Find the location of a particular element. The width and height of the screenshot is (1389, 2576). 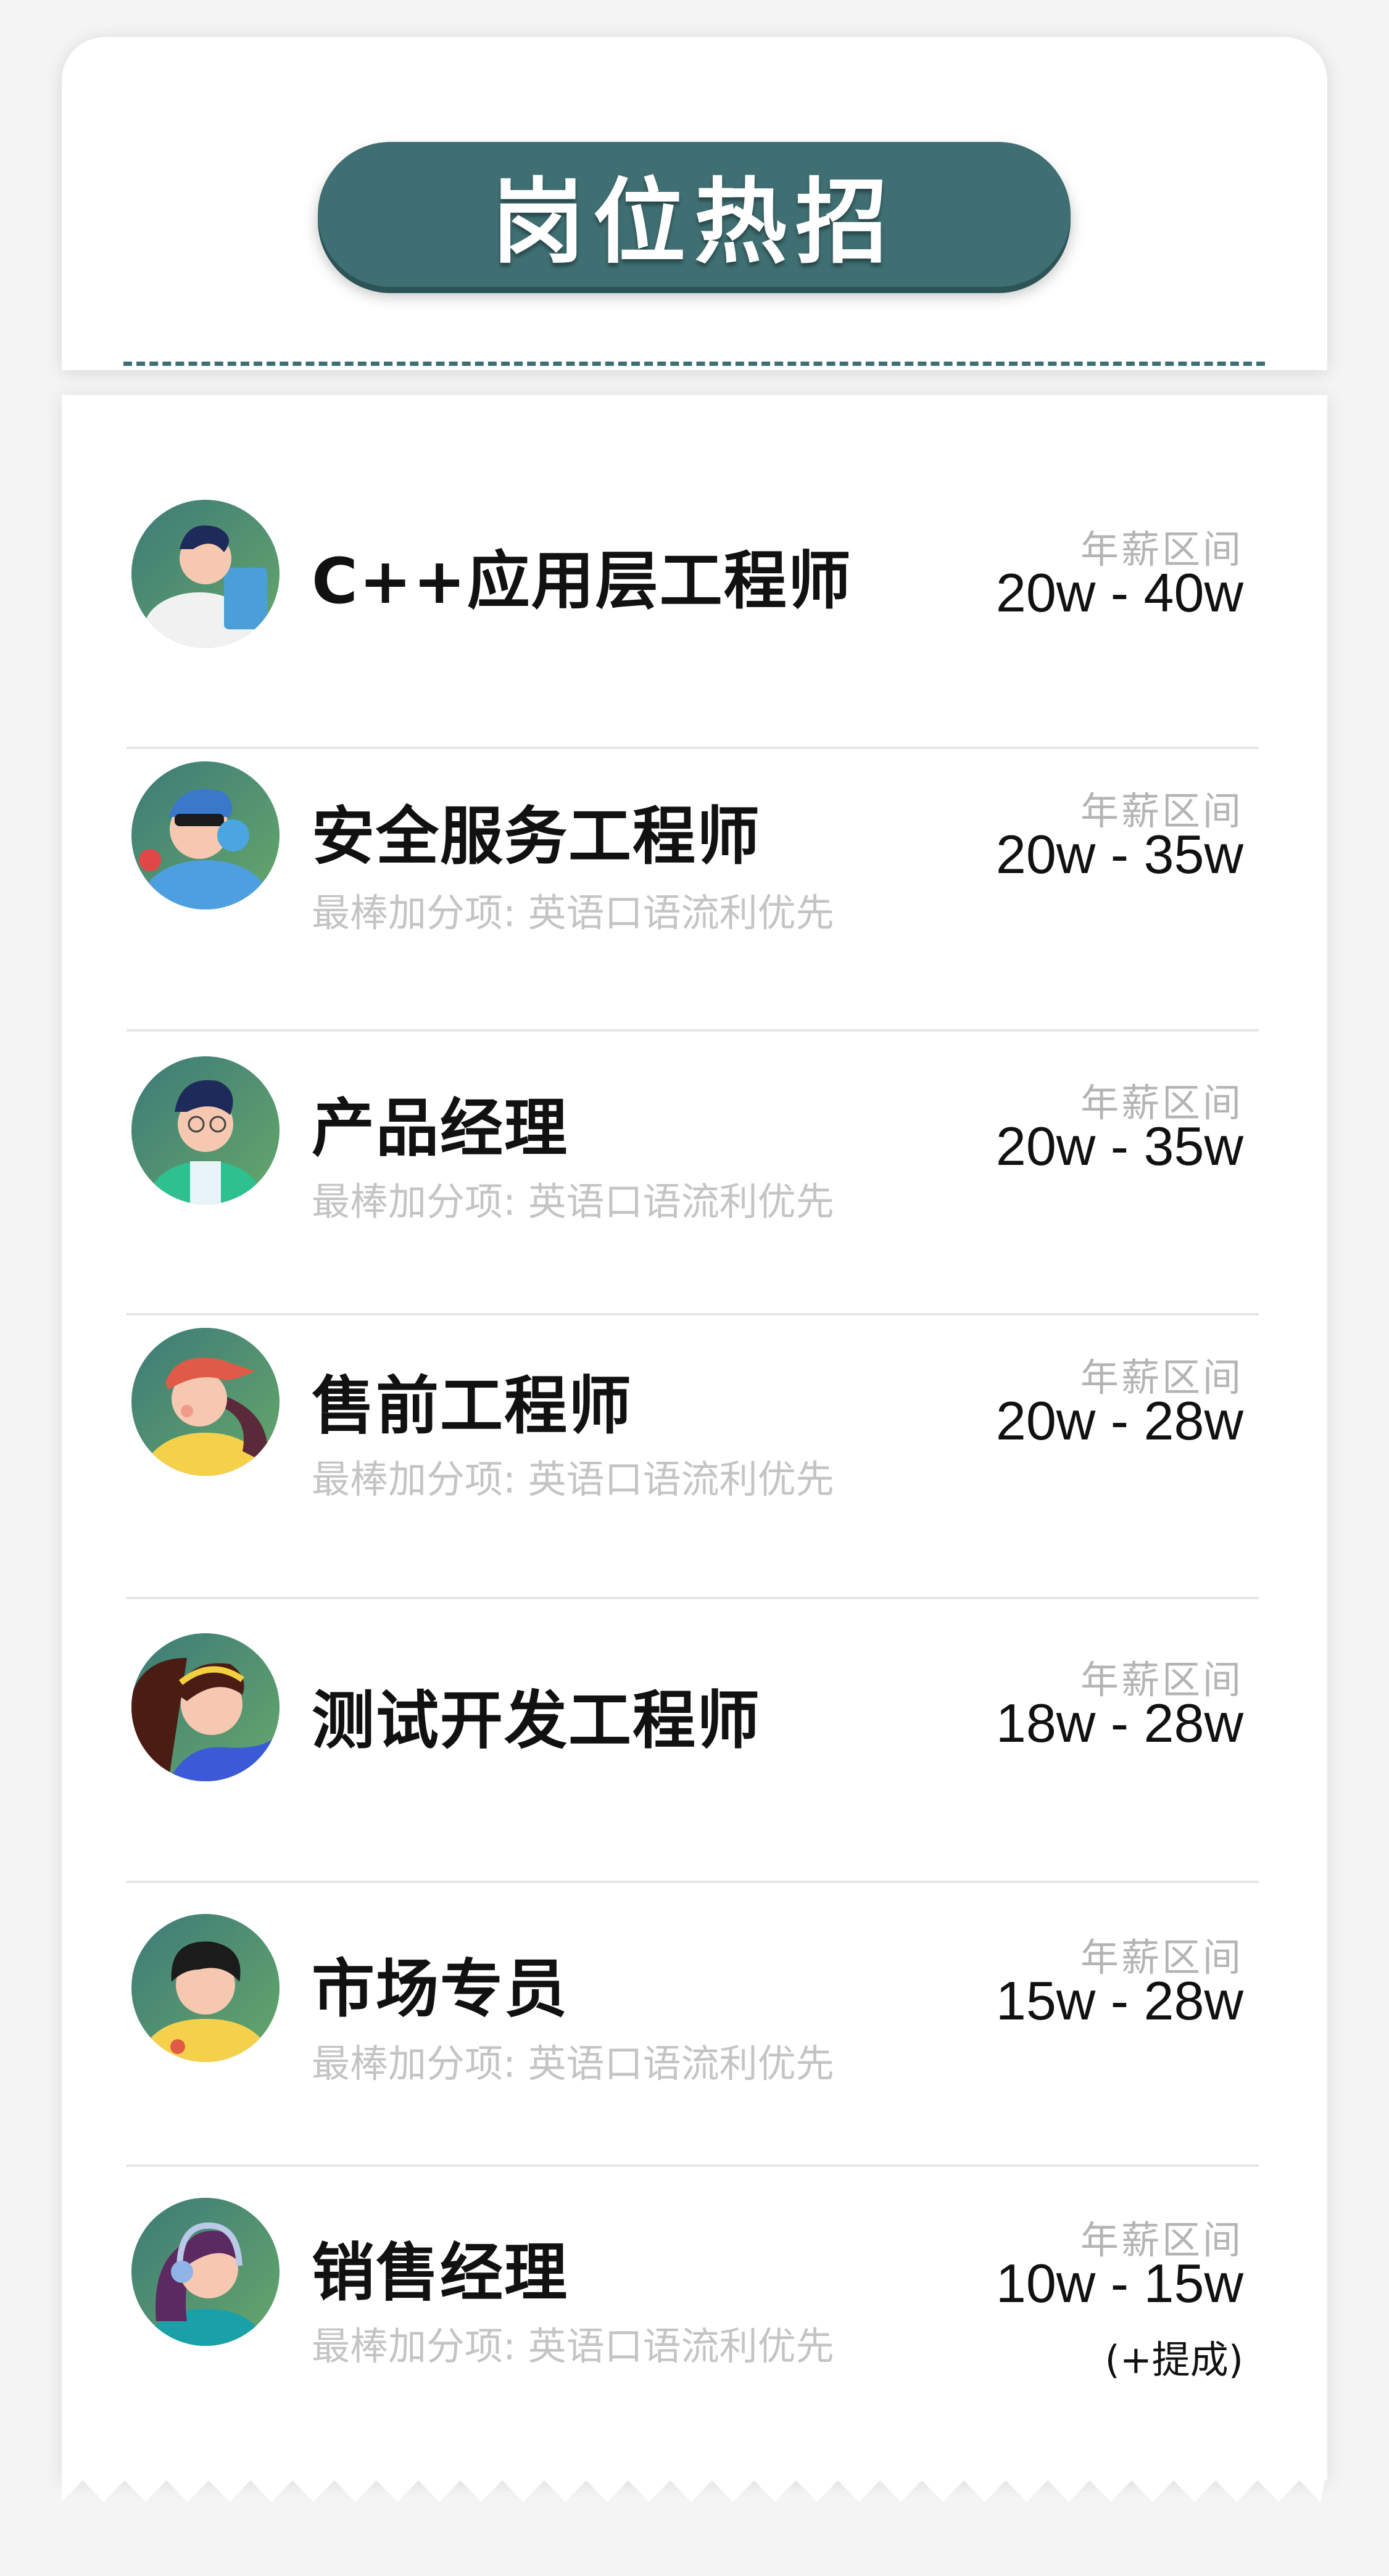

job-title: 售前工程师 is located at coordinates (472, 1406).